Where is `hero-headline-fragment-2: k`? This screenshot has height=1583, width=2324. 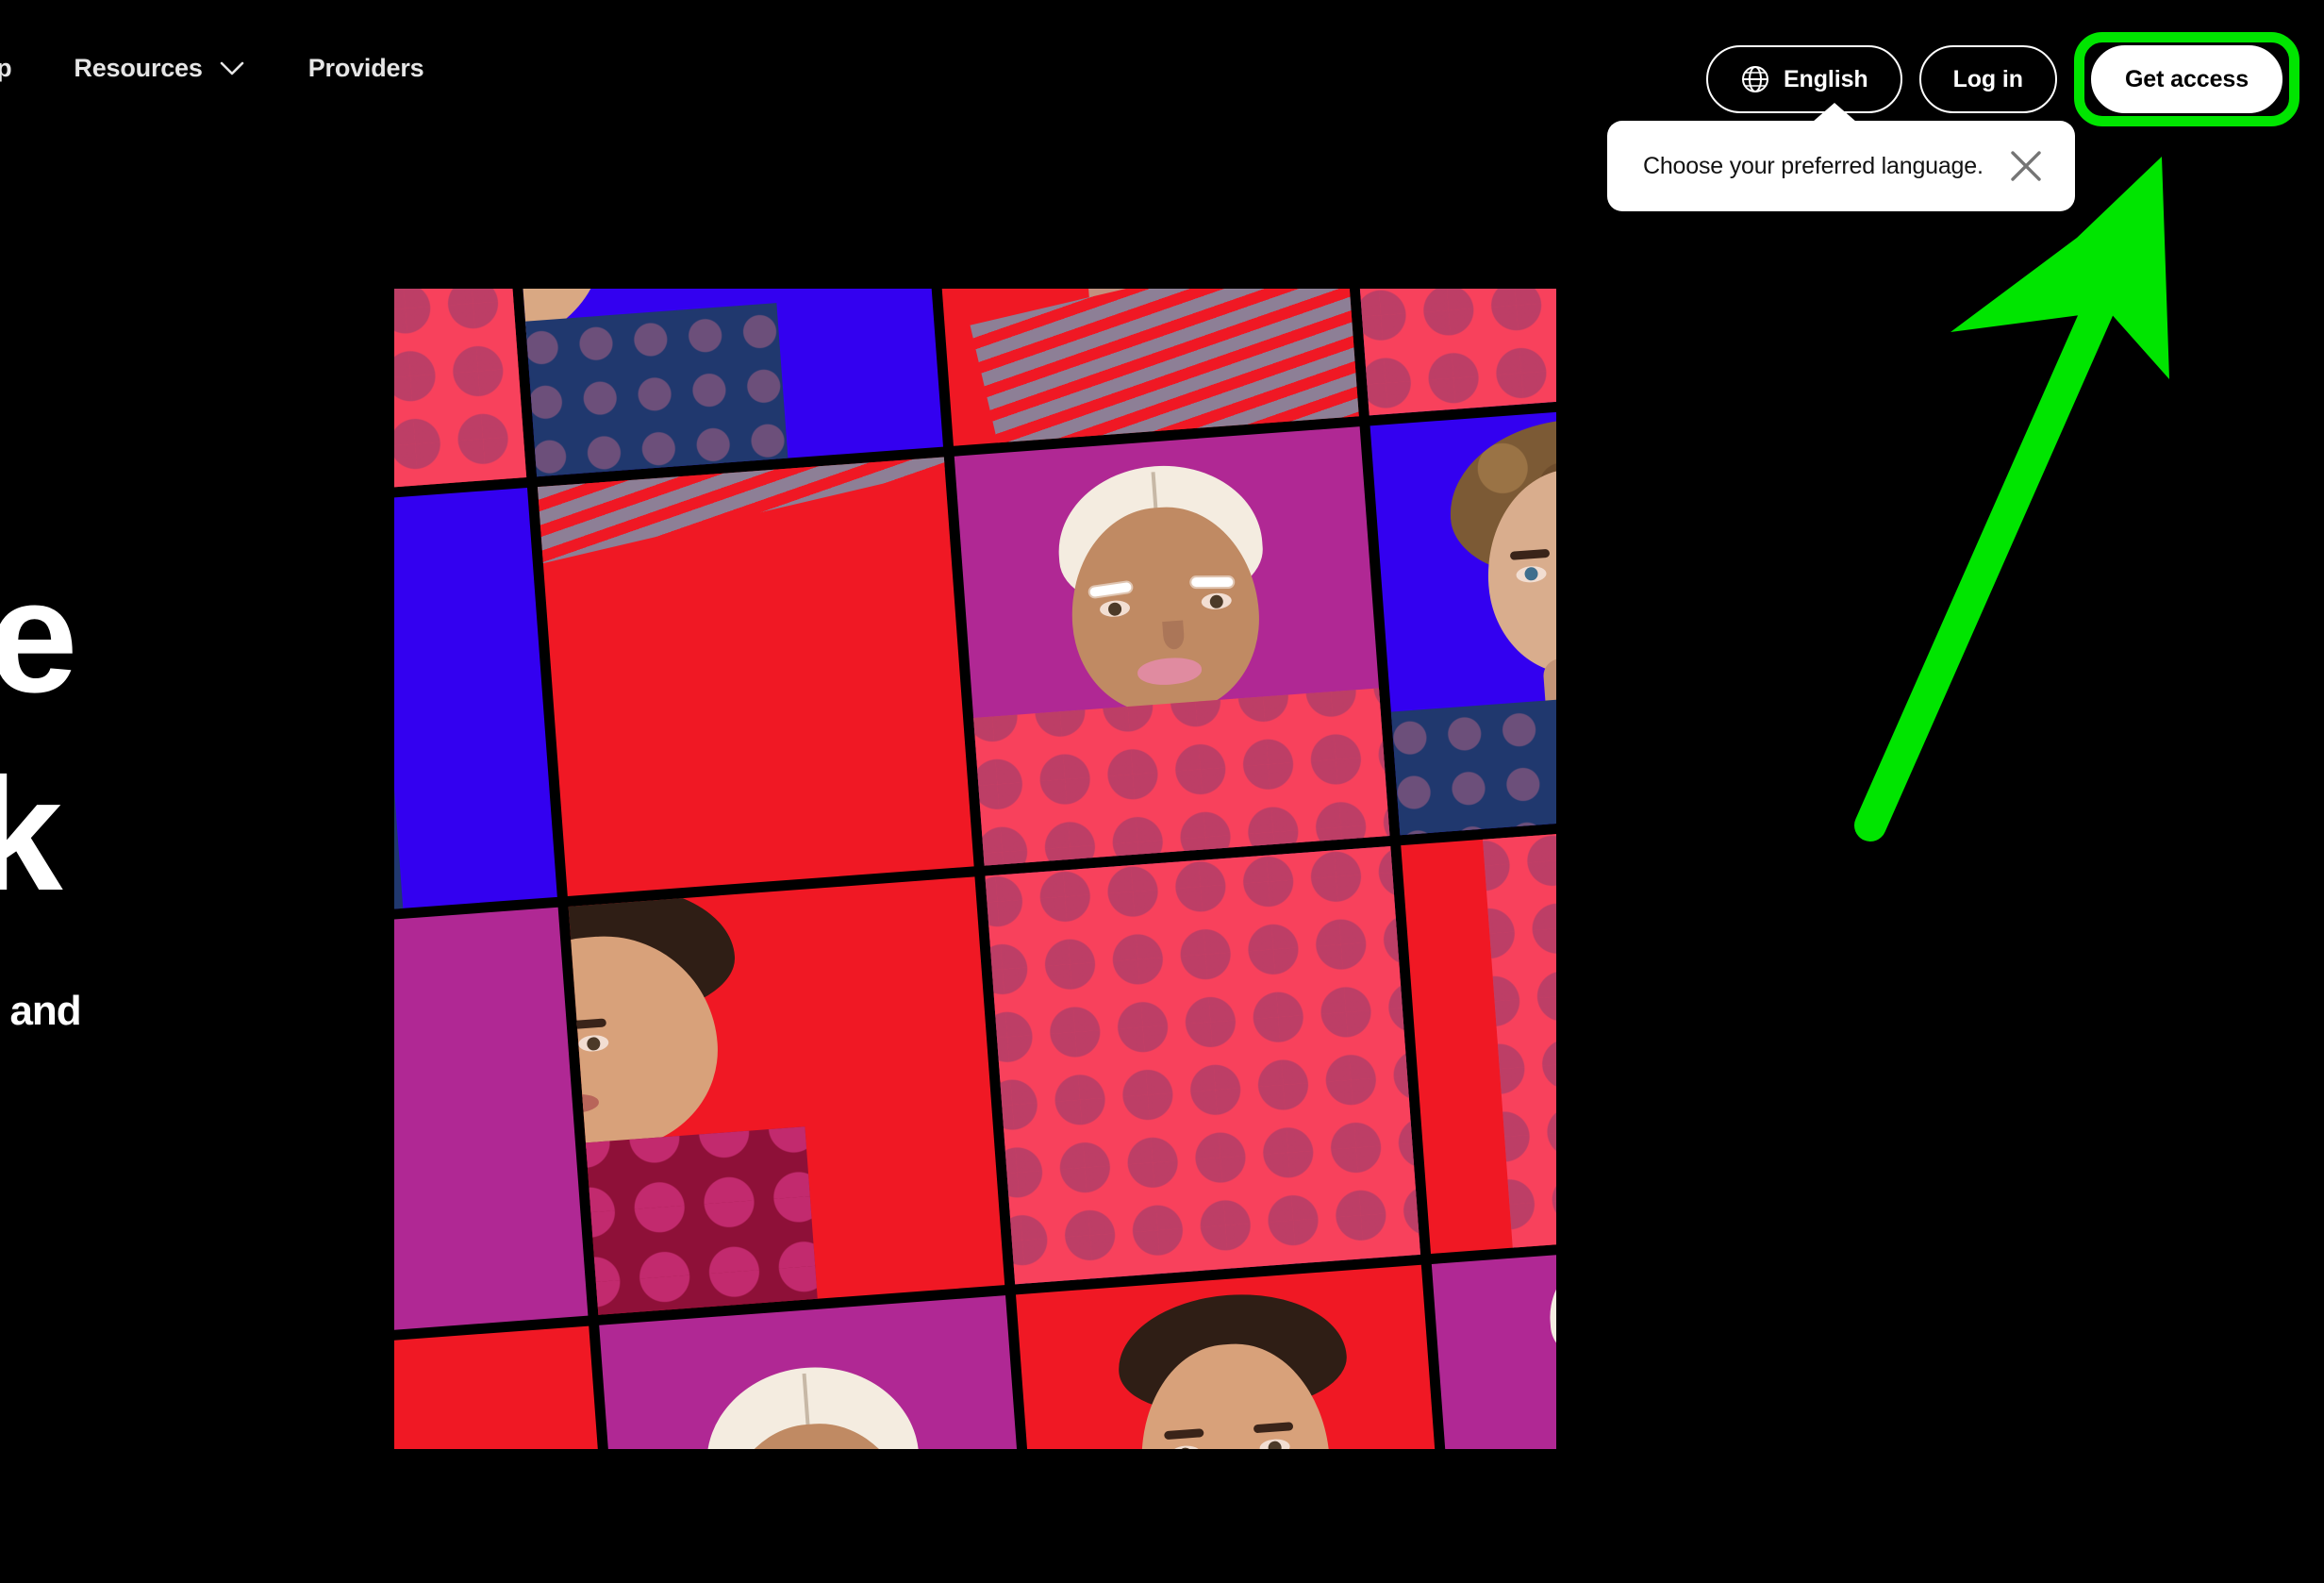 hero-headline-fragment-2: k is located at coordinates (32, 835).